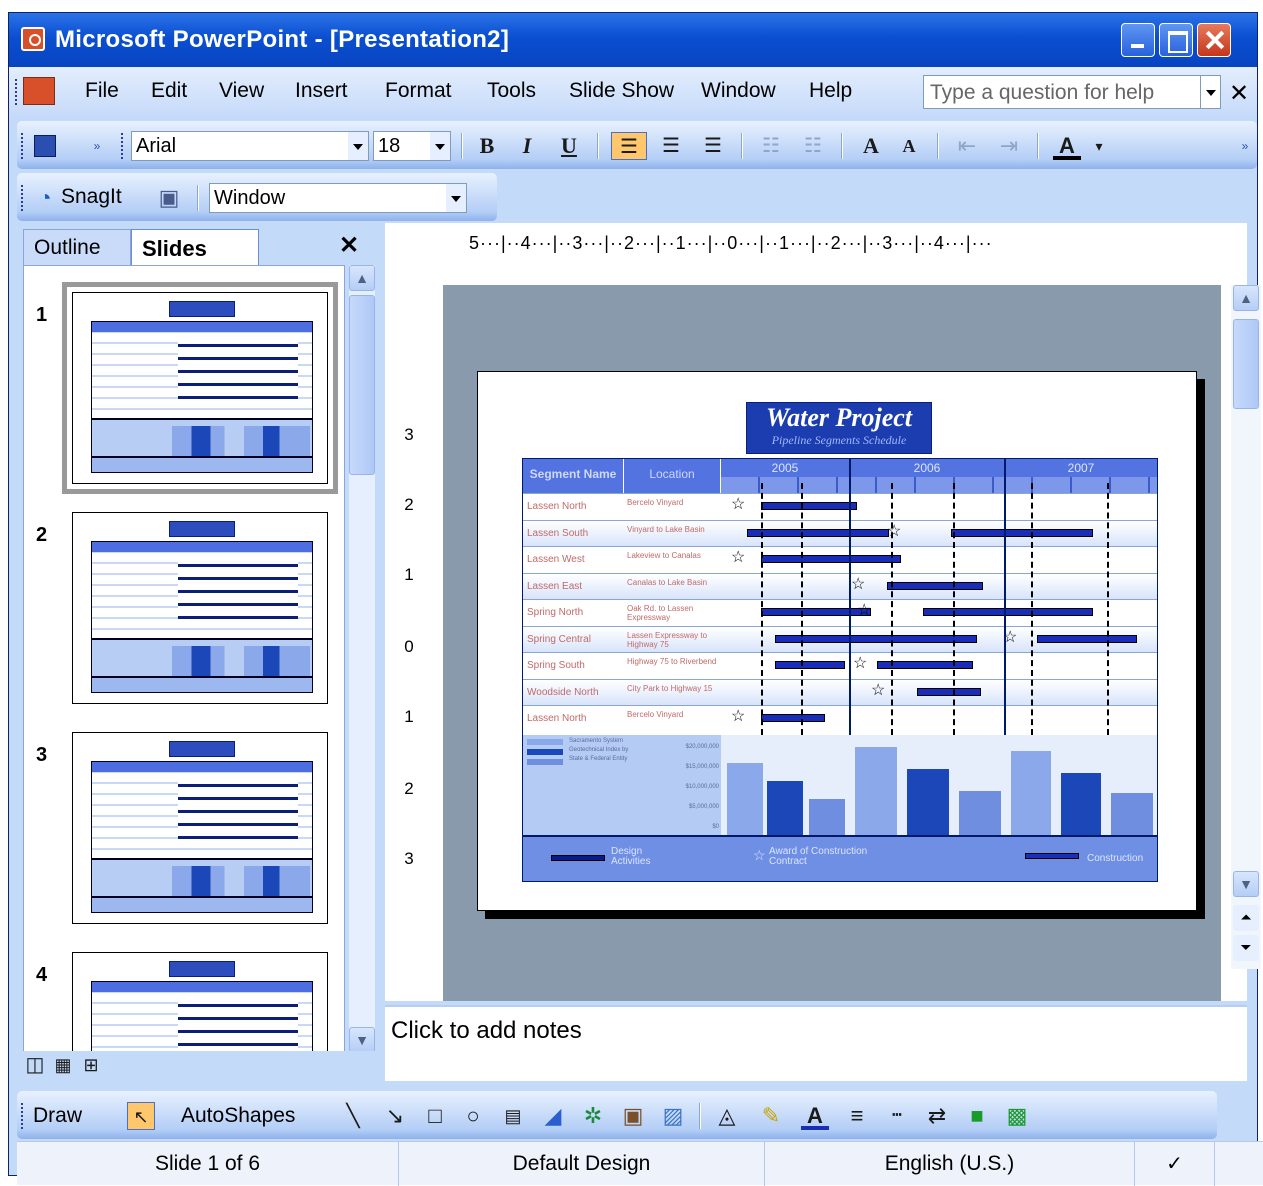 The width and height of the screenshot is (1263, 1186). I want to click on autoshapes-menu: AutoShapes, so click(238, 1116).